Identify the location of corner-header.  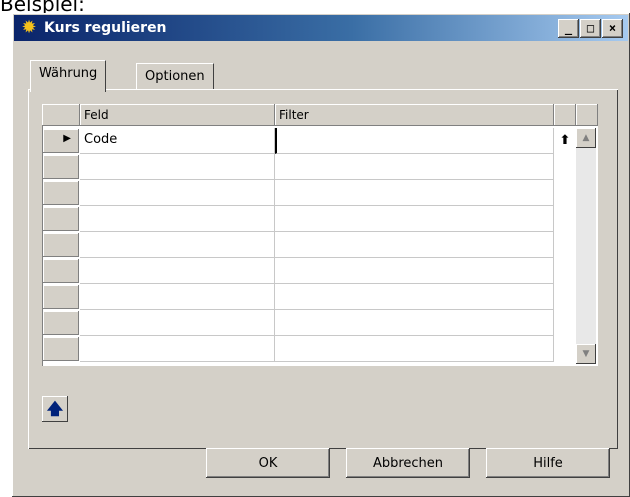
(61, 115).